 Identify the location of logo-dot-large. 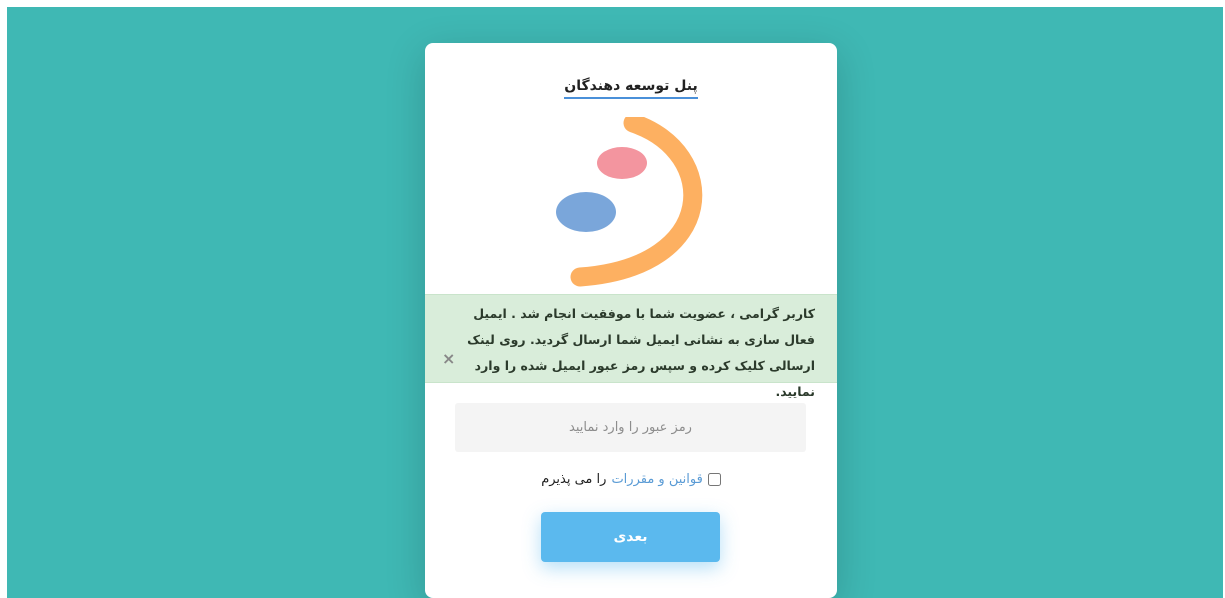
(586, 212).